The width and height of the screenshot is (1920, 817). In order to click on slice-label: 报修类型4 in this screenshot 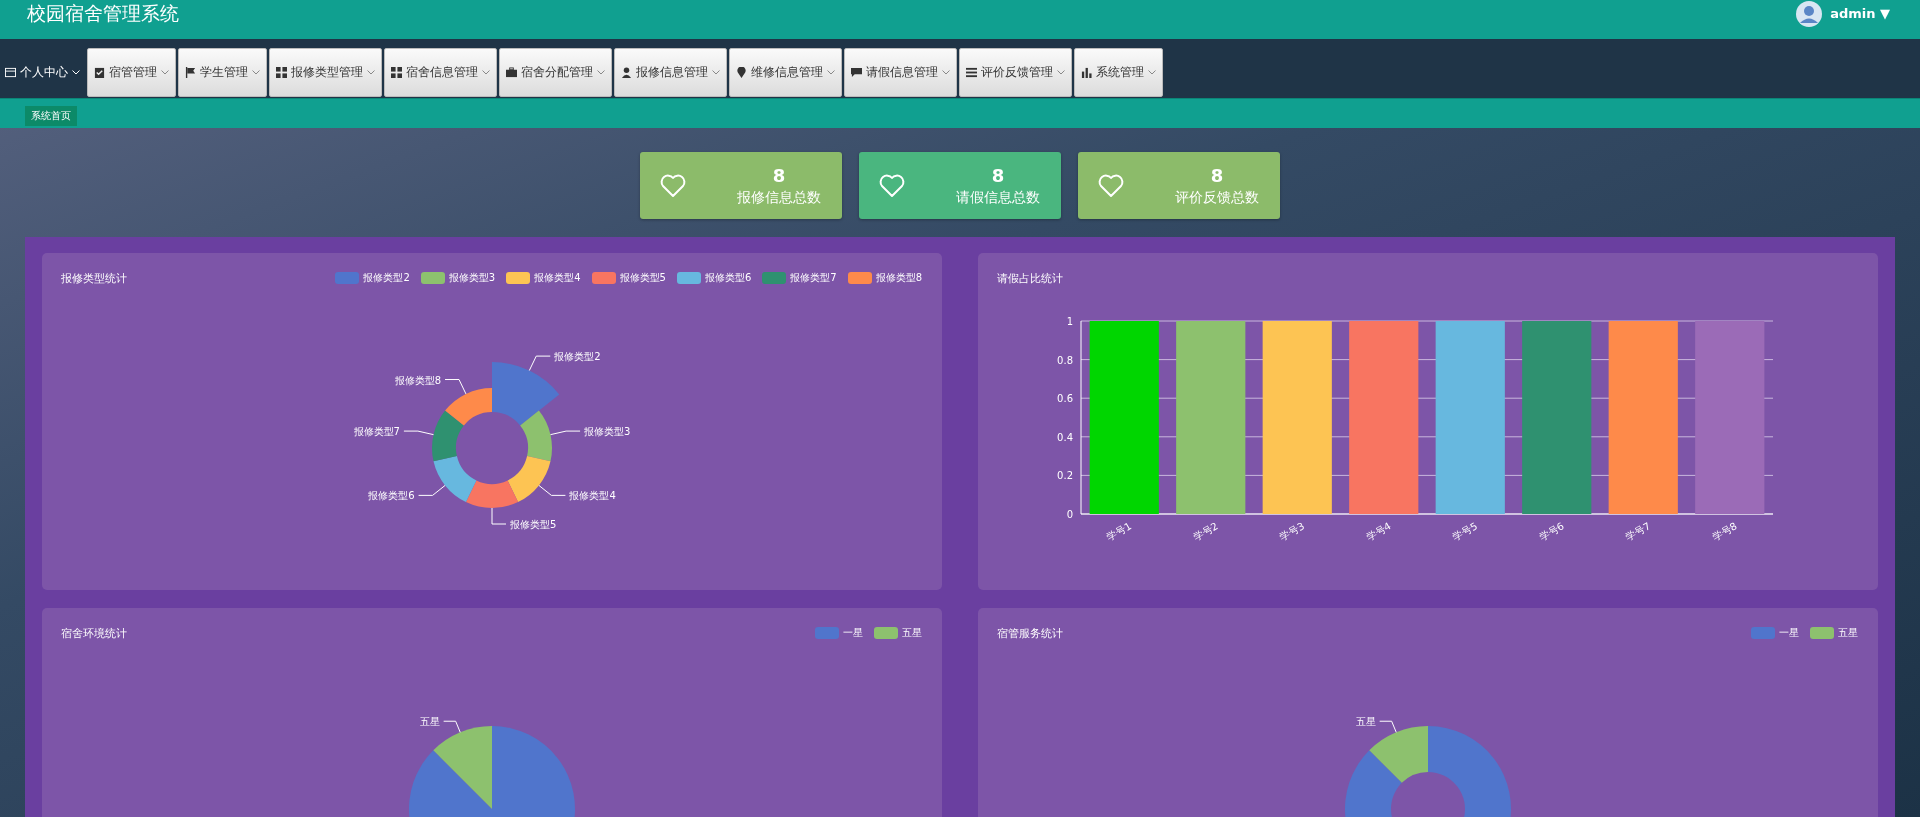, I will do `click(592, 496)`.